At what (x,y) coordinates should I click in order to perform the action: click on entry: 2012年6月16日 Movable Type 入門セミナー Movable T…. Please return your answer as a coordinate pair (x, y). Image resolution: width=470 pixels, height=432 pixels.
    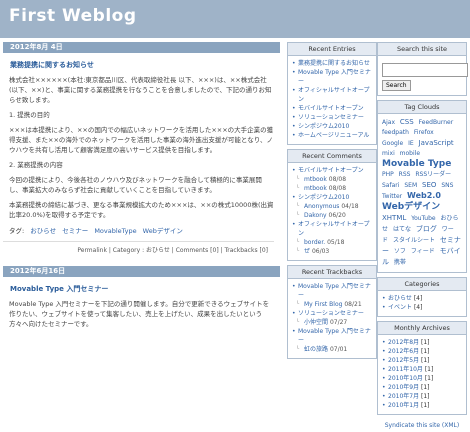
    Looking at the image, I should click on (141, 297).